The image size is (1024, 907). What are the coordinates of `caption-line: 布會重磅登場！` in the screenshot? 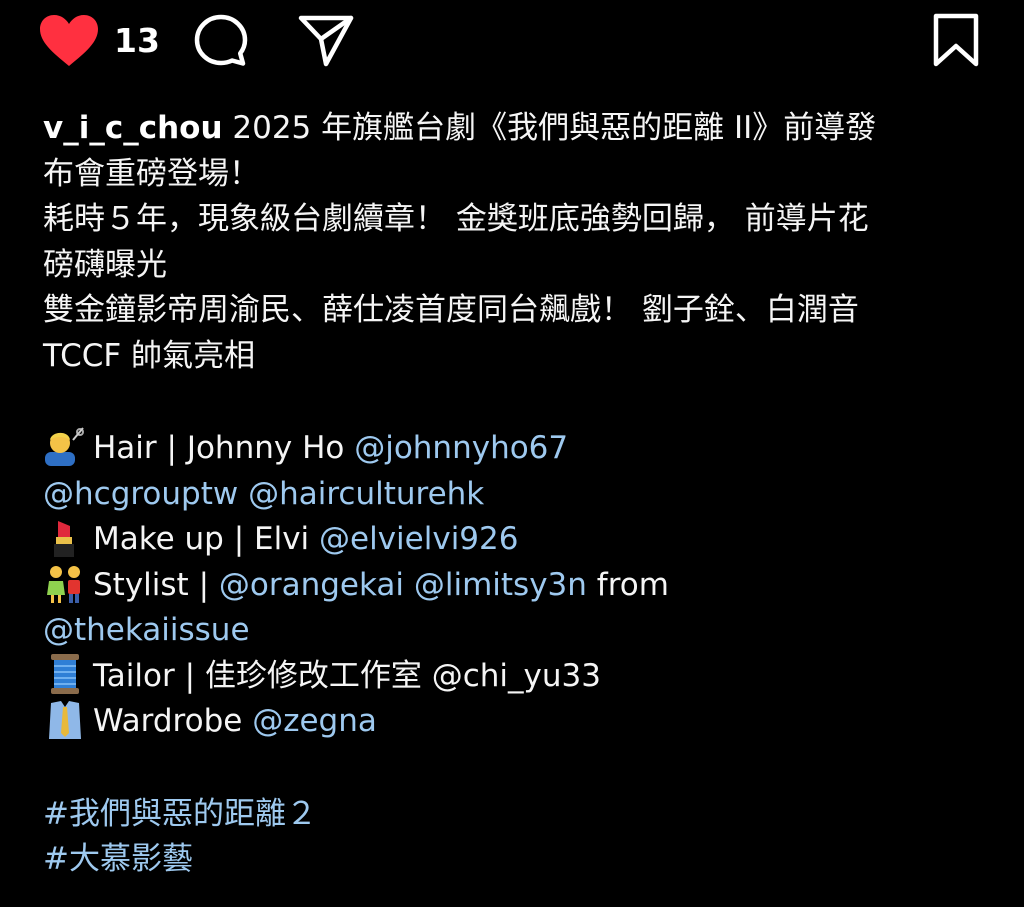 It's located at (151, 173).